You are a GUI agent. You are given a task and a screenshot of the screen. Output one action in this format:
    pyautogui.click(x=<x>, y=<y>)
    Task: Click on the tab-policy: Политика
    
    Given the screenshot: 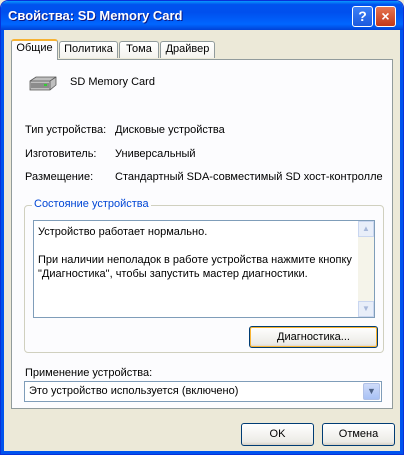 What is the action you would take?
    pyautogui.click(x=88, y=49)
    